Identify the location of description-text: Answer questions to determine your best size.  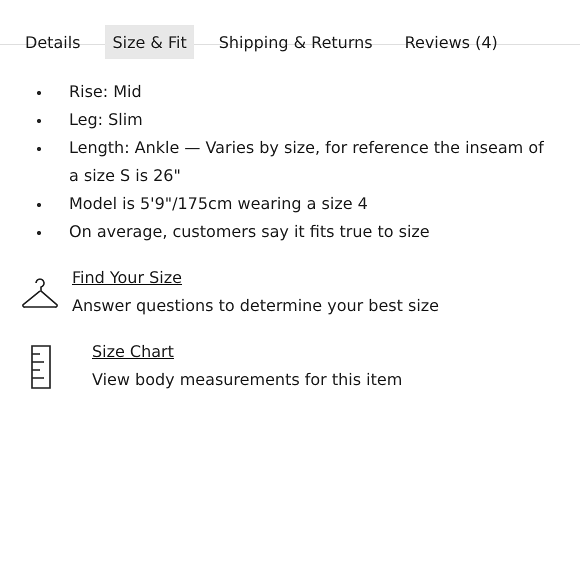
(256, 306).